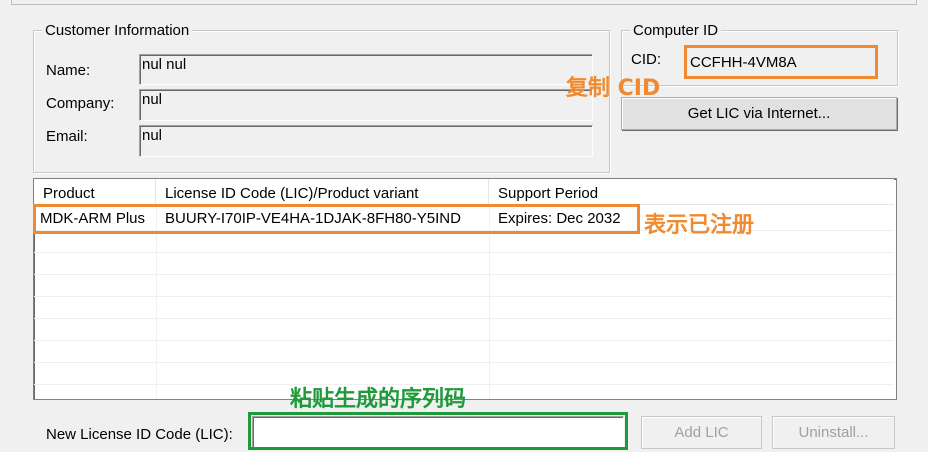  Describe the element at coordinates (67, 136) in the screenshot. I see `email-label: Email:` at that location.